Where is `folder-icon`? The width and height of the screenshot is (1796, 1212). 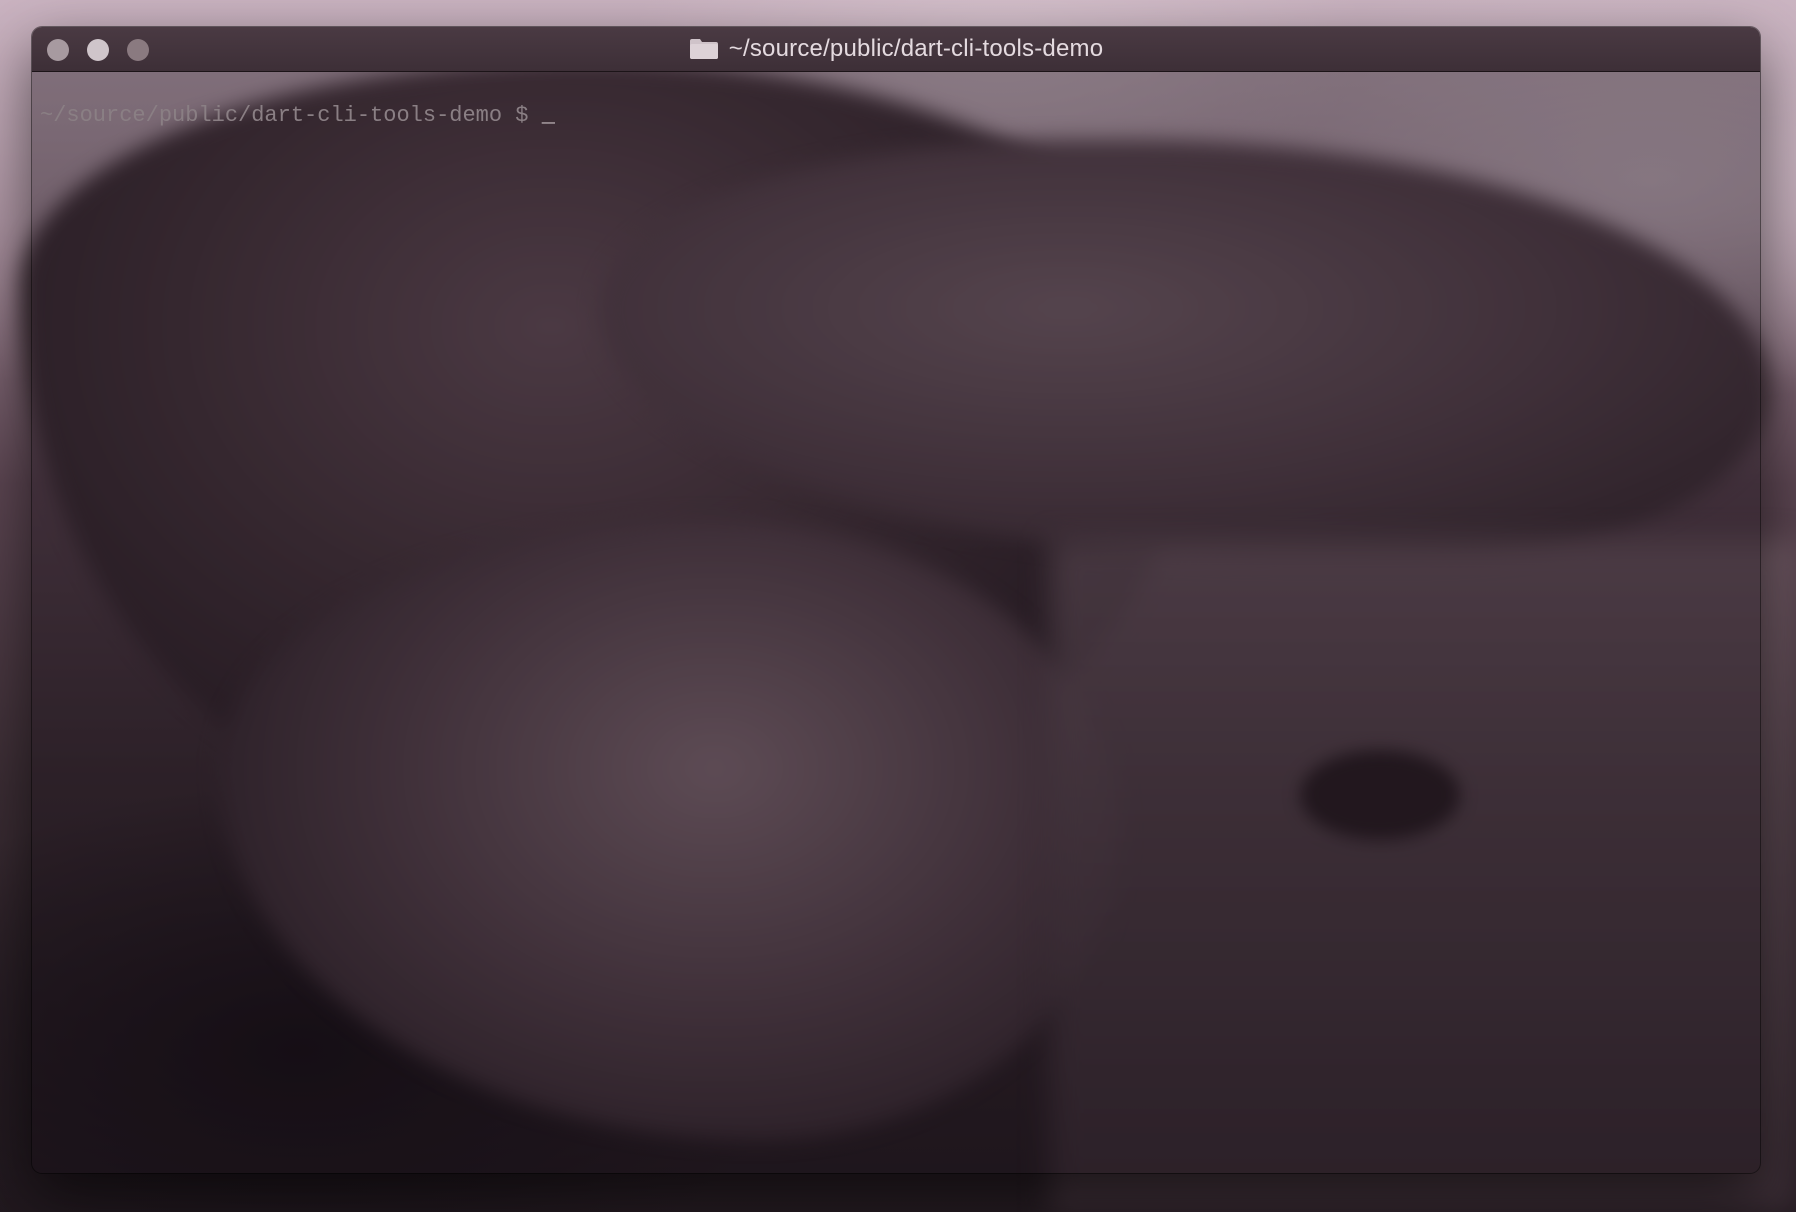 folder-icon is located at coordinates (703, 49).